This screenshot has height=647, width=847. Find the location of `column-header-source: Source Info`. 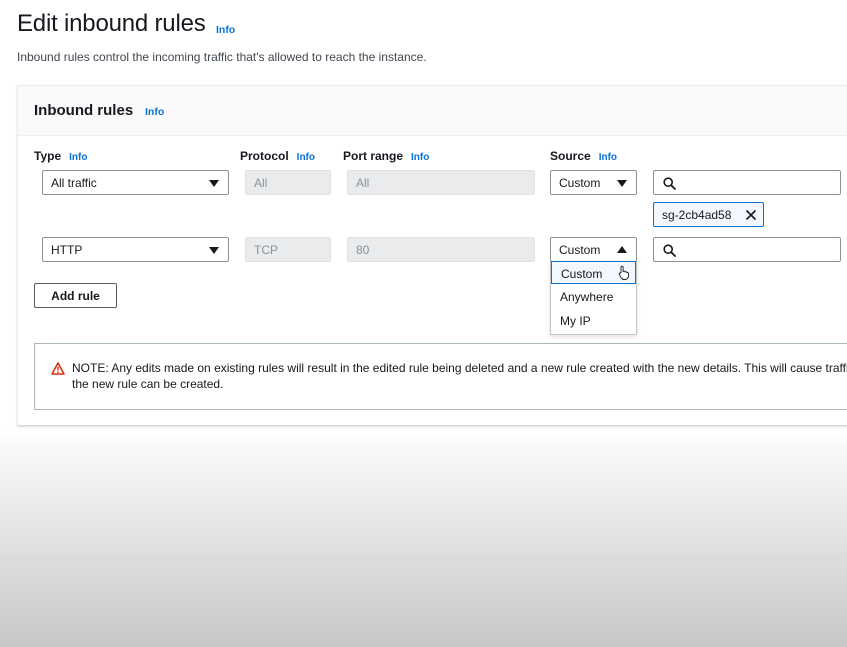

column-header-source: Source Info is located at coordinates (583, 156).